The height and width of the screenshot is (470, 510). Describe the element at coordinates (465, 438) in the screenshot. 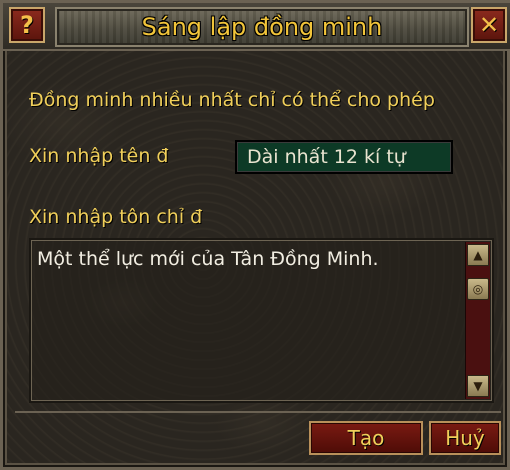

I see `cancel-button: Huỷ` at that location.